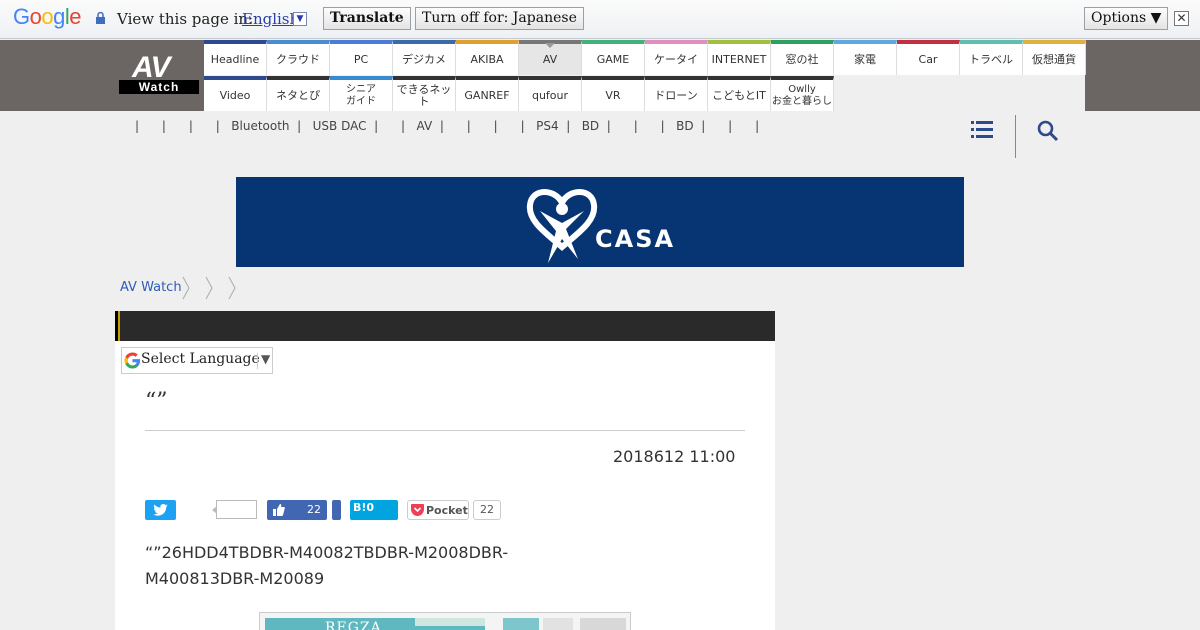  I want to click on pocket-label: Pocket, so click(447, 510).